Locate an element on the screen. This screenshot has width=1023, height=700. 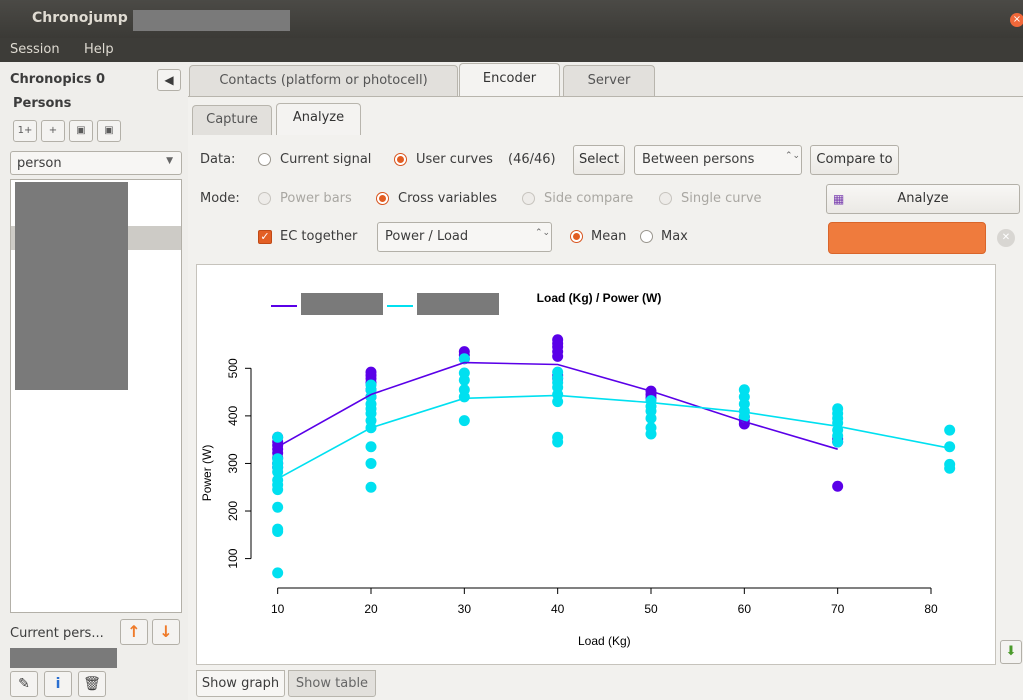
x-tick-label: 30 is located at coordinates (465, 609).